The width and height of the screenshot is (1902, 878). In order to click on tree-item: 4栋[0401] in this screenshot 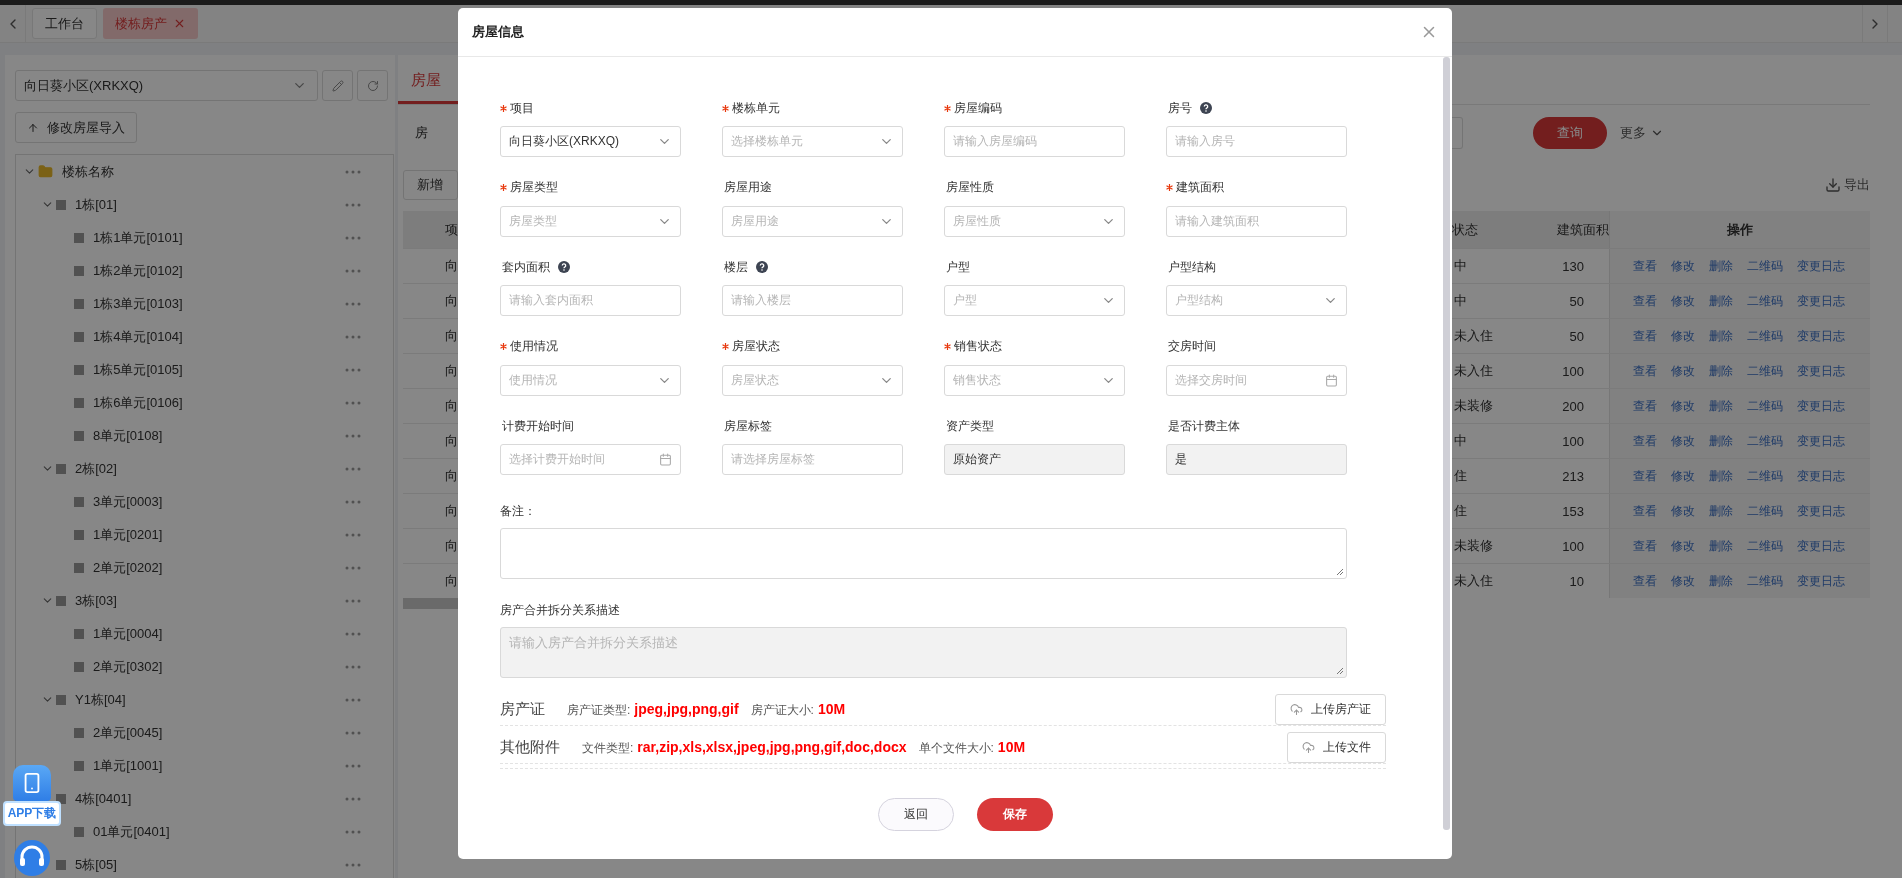, I will do `click(210, 798)`.